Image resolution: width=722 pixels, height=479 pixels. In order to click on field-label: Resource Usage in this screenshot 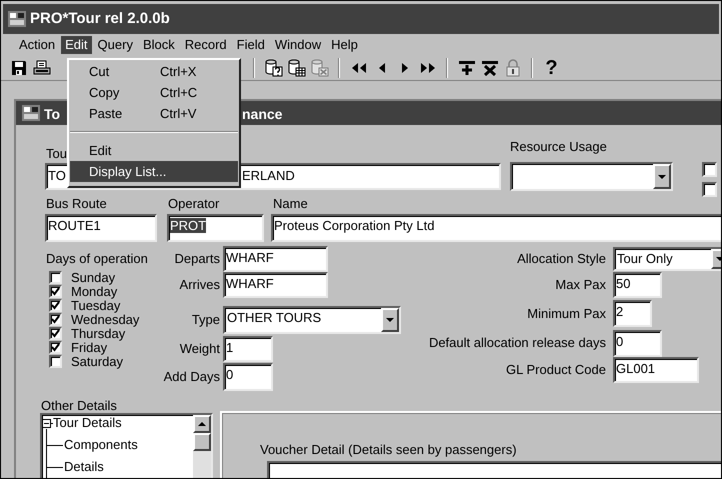, I will do `click(558, 147)`.